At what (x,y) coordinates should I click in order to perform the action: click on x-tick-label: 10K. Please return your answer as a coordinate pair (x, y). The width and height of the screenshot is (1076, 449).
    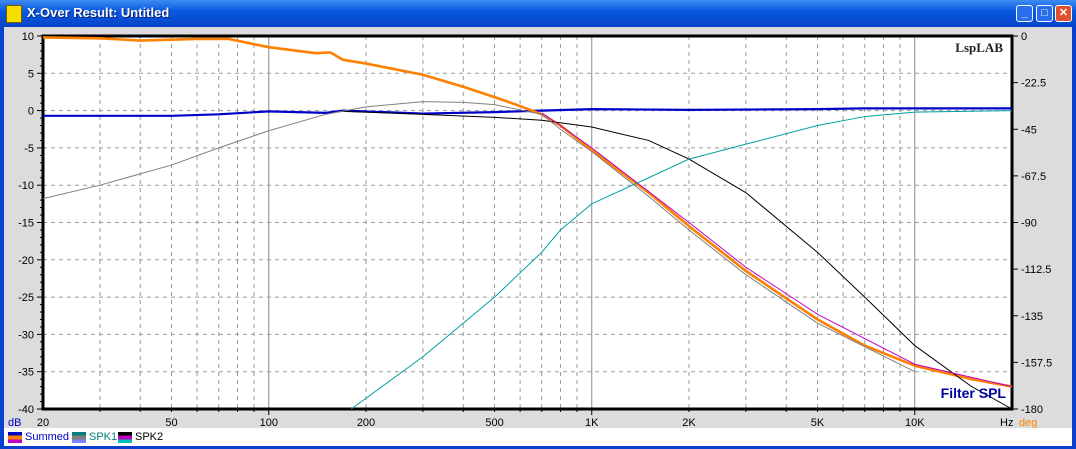
    Looking at the image, I should click on (915, 422).